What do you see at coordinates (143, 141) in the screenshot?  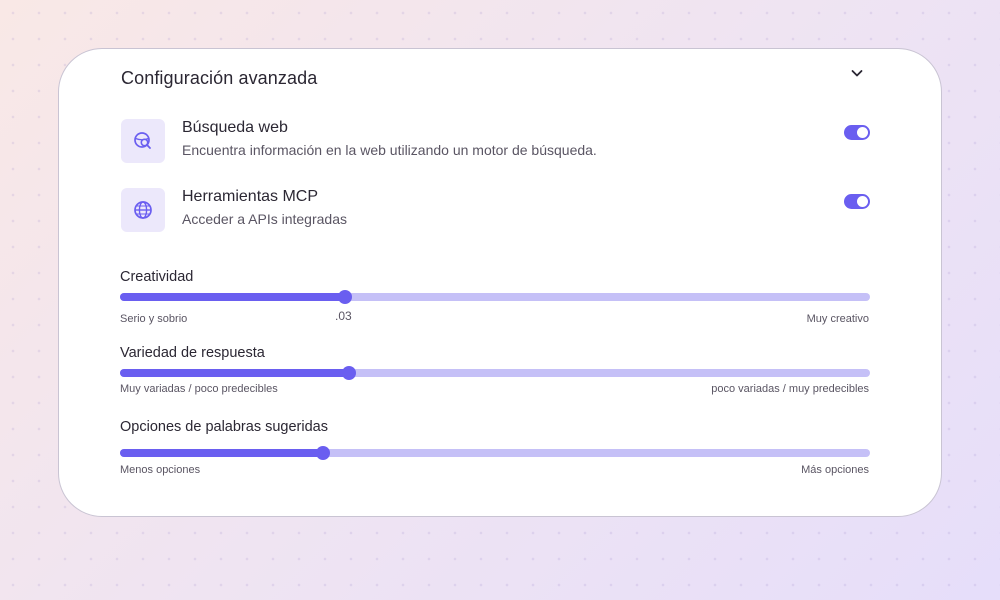 I see `web-search-icon` at bounding box center [143, 141].